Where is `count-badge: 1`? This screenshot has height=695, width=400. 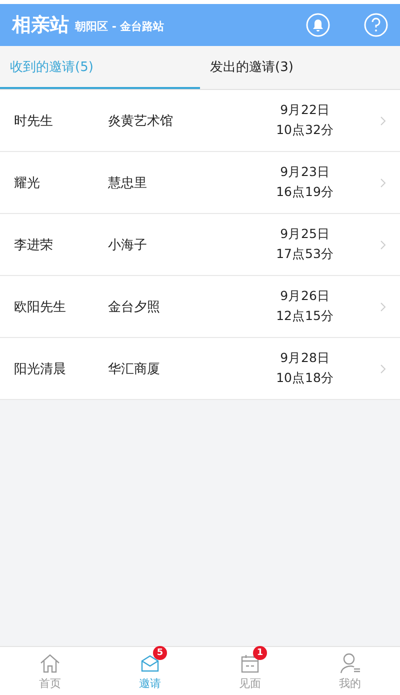
count-badge: 1 is located at coordinates (260, 653).